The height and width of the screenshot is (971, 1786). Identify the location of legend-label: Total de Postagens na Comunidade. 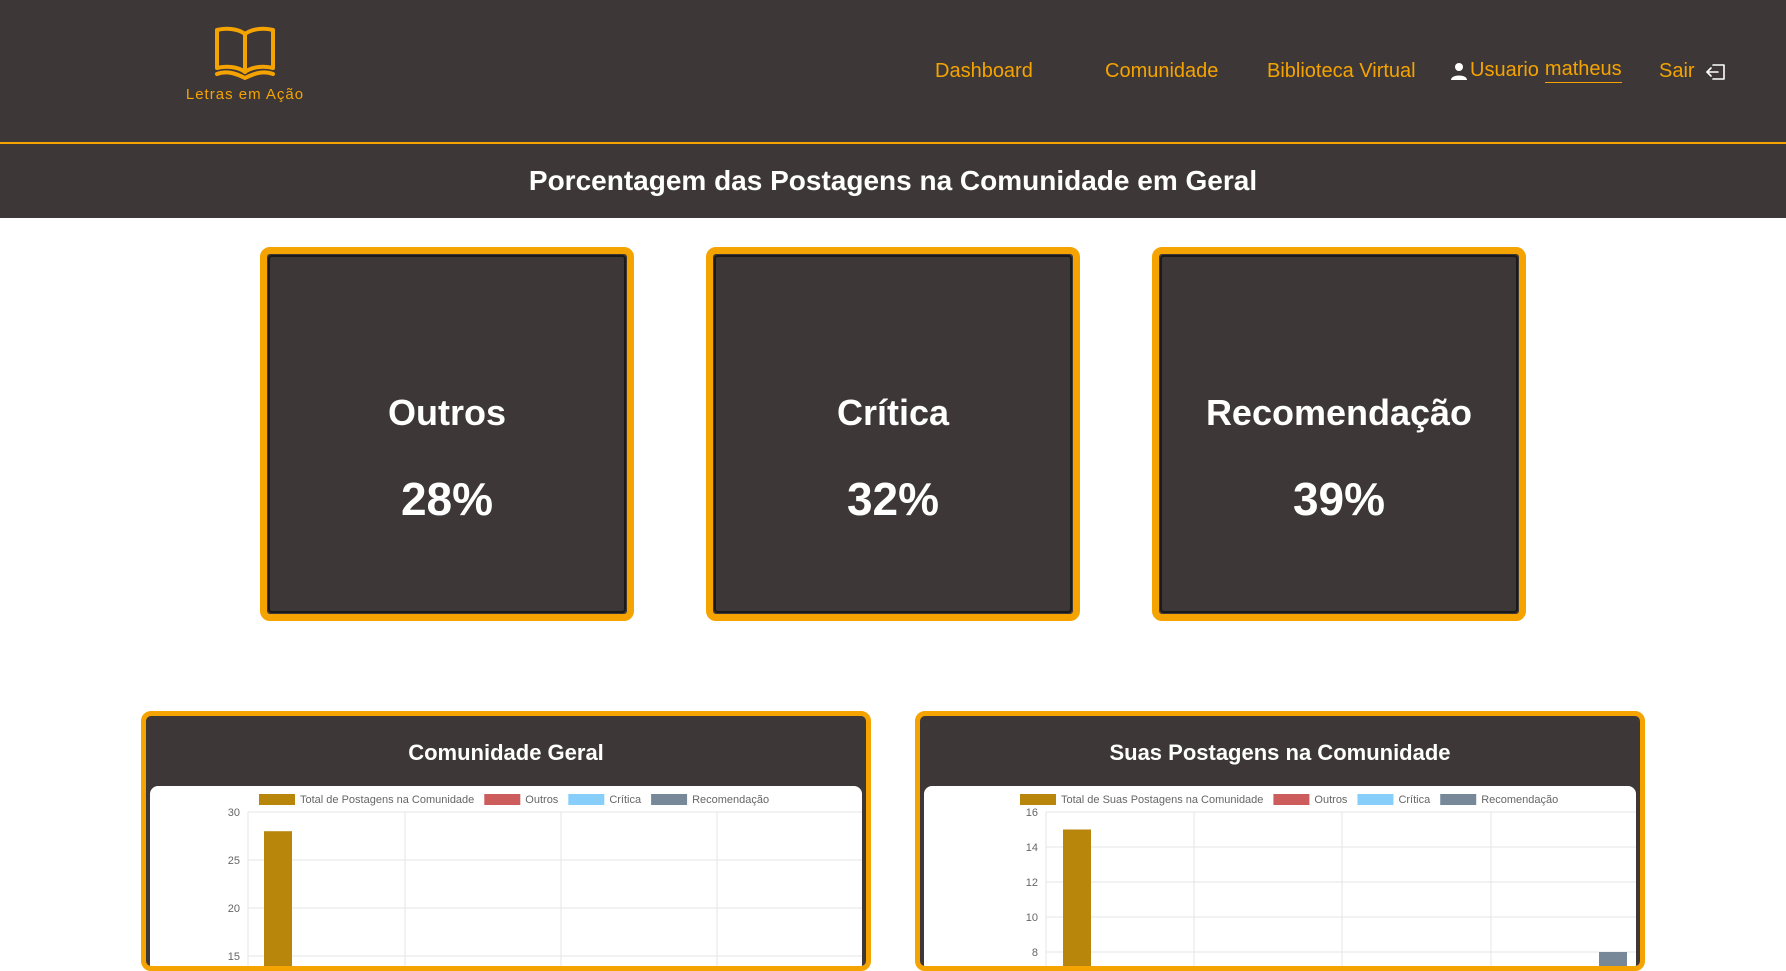
(387, 800).